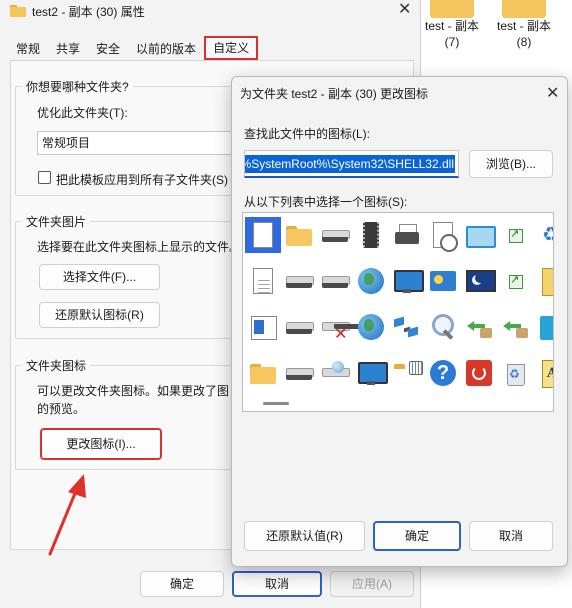 This screenshot has height=608, width=572. Describe the element at coordinates (99, 315) in the screenshot. I see `restore-default-icon-button: 还原默认图标(R)` at that location.